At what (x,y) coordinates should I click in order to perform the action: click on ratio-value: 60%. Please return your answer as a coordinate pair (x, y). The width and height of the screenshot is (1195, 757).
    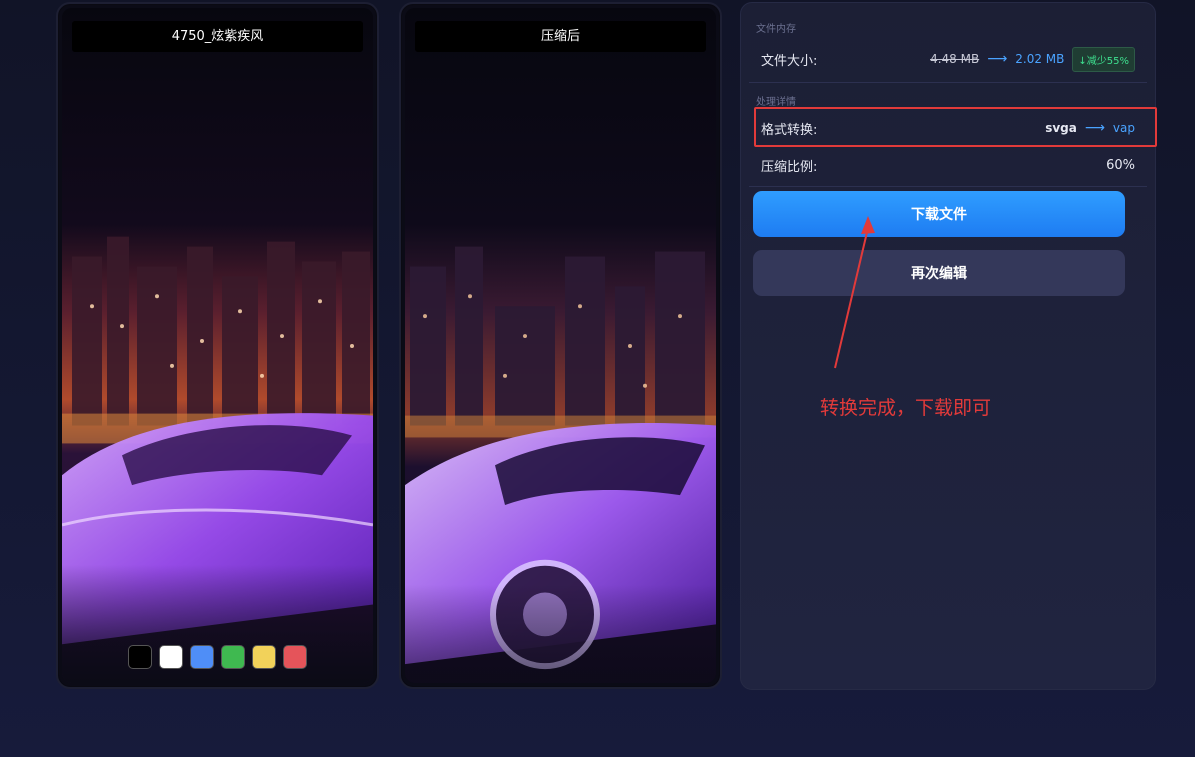
    Looking at the image, I should click on (1120, 165).